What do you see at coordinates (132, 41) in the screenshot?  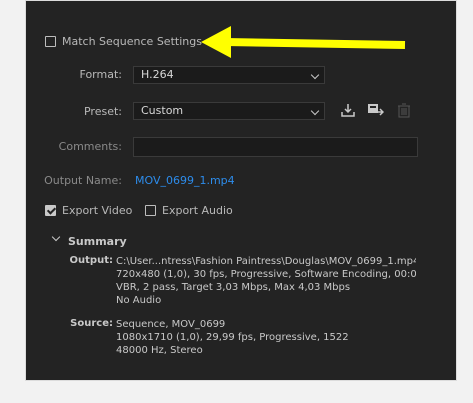 I see `match-sequence-label: Match Sequence Settings` at bounding box center [132, 41].